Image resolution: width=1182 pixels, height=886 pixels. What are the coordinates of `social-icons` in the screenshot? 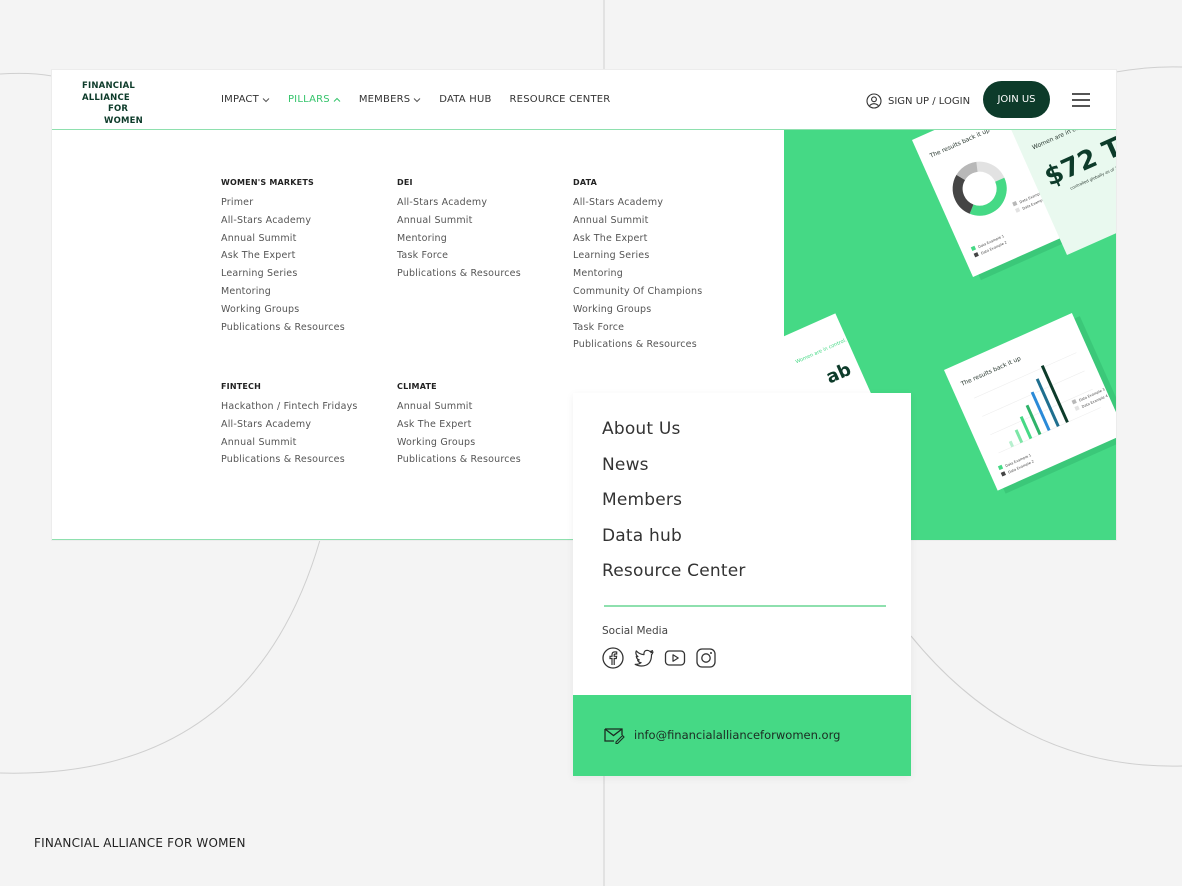 It's located at (659, 658).